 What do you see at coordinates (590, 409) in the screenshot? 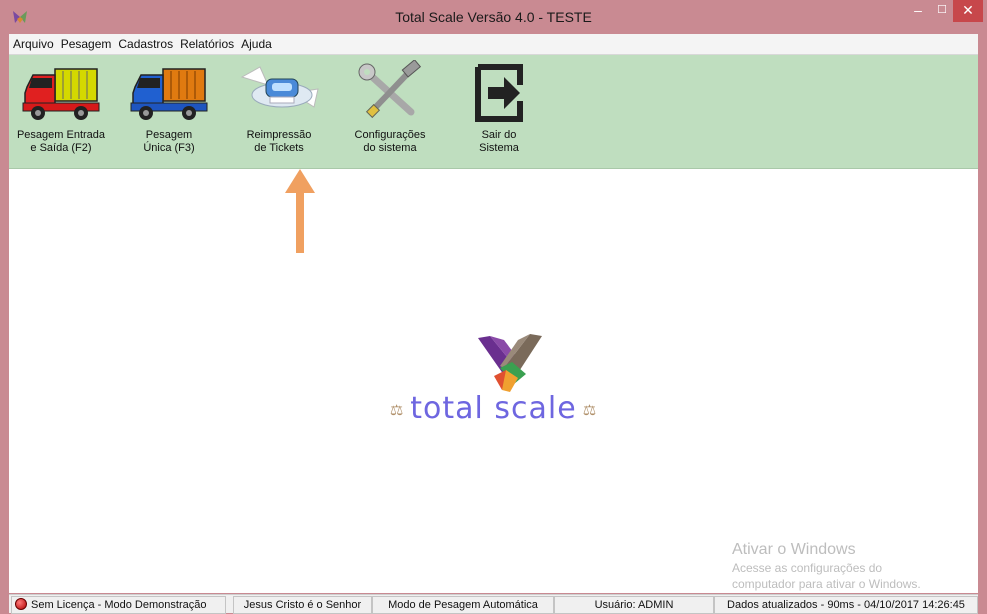
I see `scale-right-icon: ⚖` at bounding box center [590, 409].